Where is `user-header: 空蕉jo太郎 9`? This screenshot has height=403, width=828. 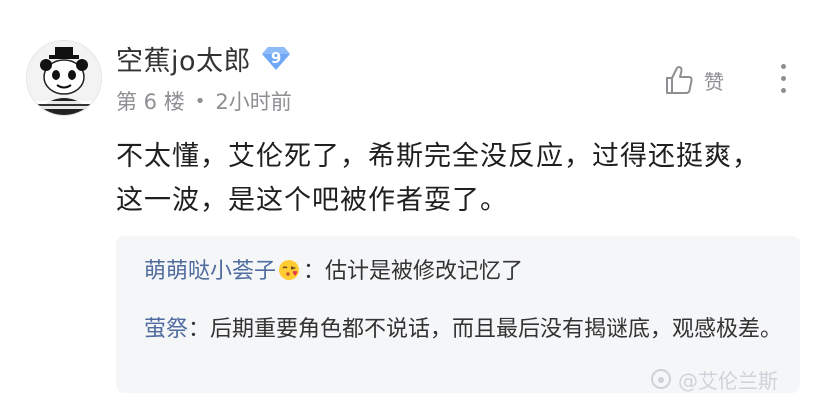 user-header: 空蕉jo太郎 9 is located at coordinates (203, 58).